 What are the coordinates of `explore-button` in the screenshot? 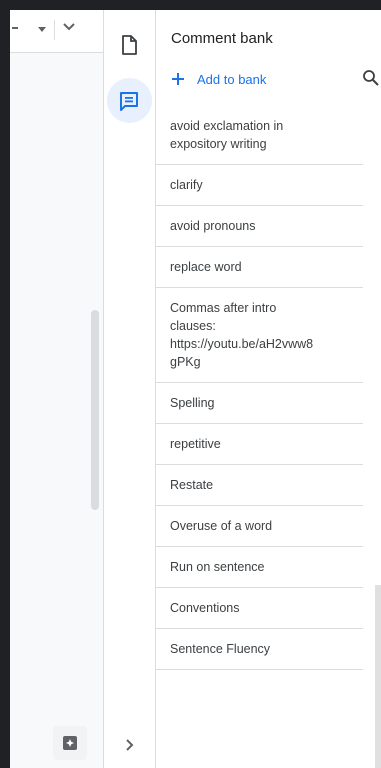 It's located at (70, 743).